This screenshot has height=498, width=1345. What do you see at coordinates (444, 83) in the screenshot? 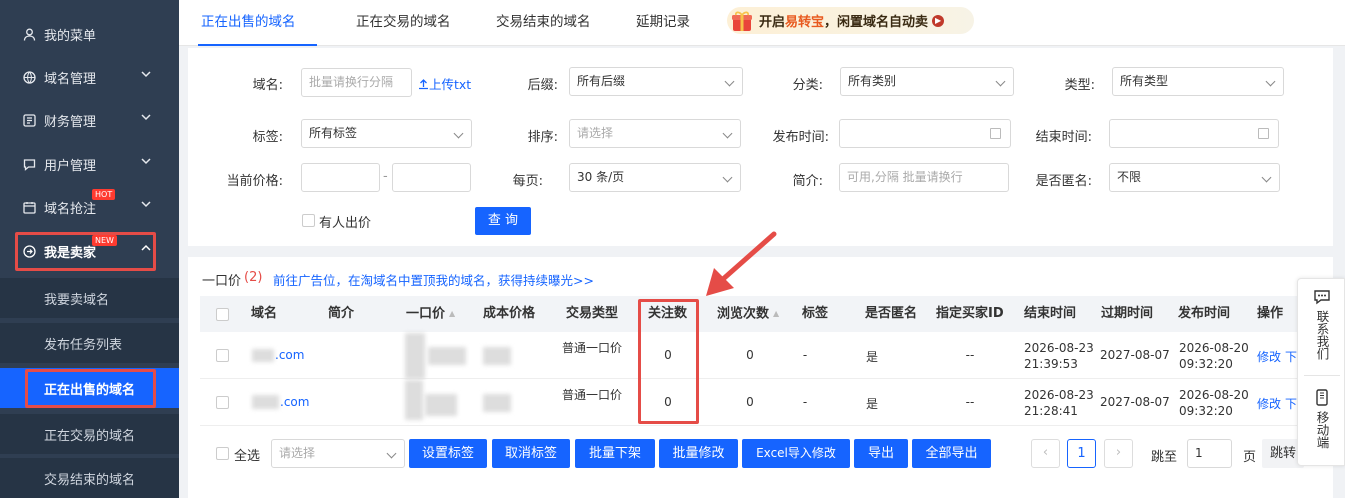
I see `upload-txt-link: 上传txt` at bounding box center [444, 83].